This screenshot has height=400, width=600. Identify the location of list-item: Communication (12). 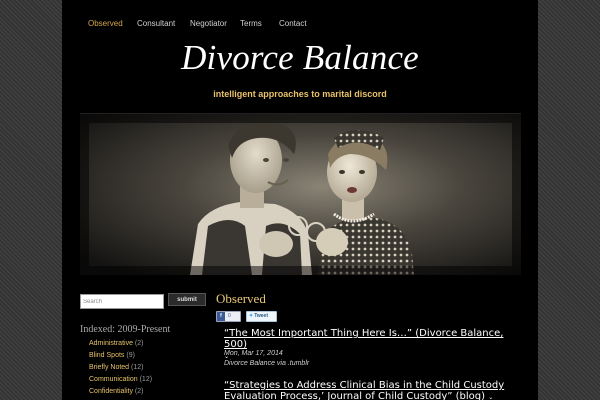
(120, 380).